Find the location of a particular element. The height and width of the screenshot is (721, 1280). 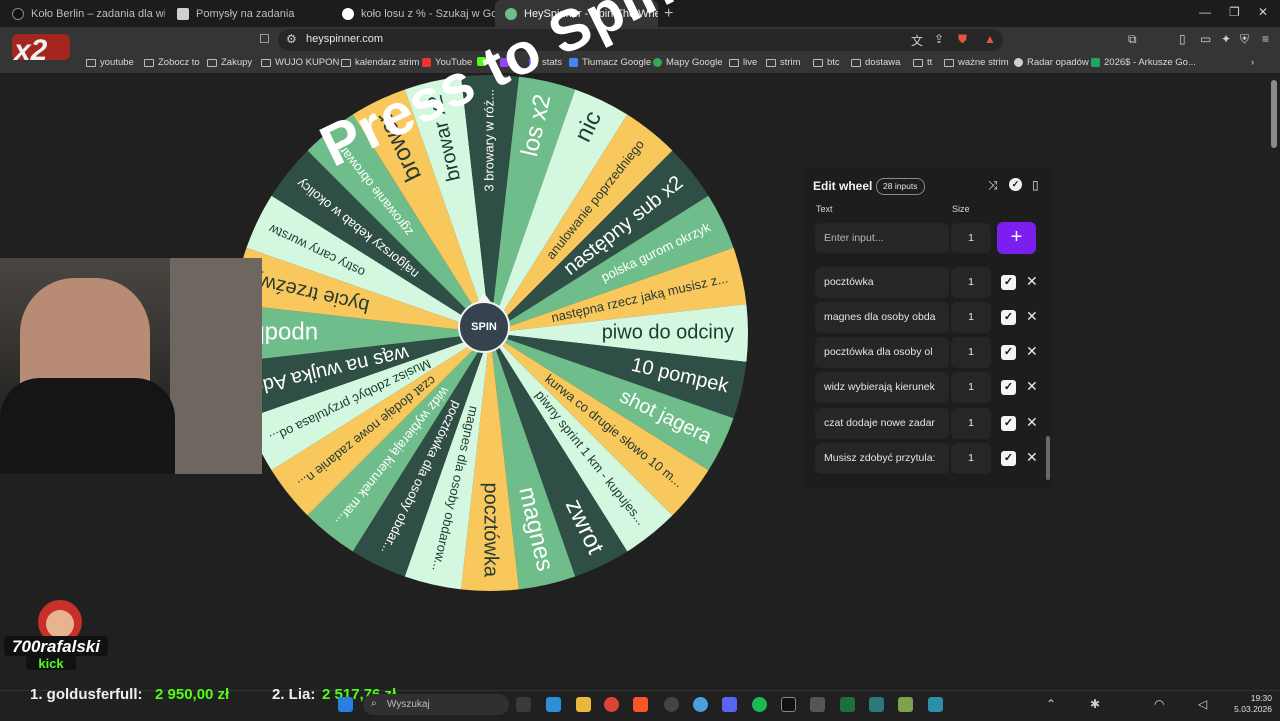

entry-row: Musisz zdobyć przytula: 1 ✓ ✕ is located at coordinates (930, 458).